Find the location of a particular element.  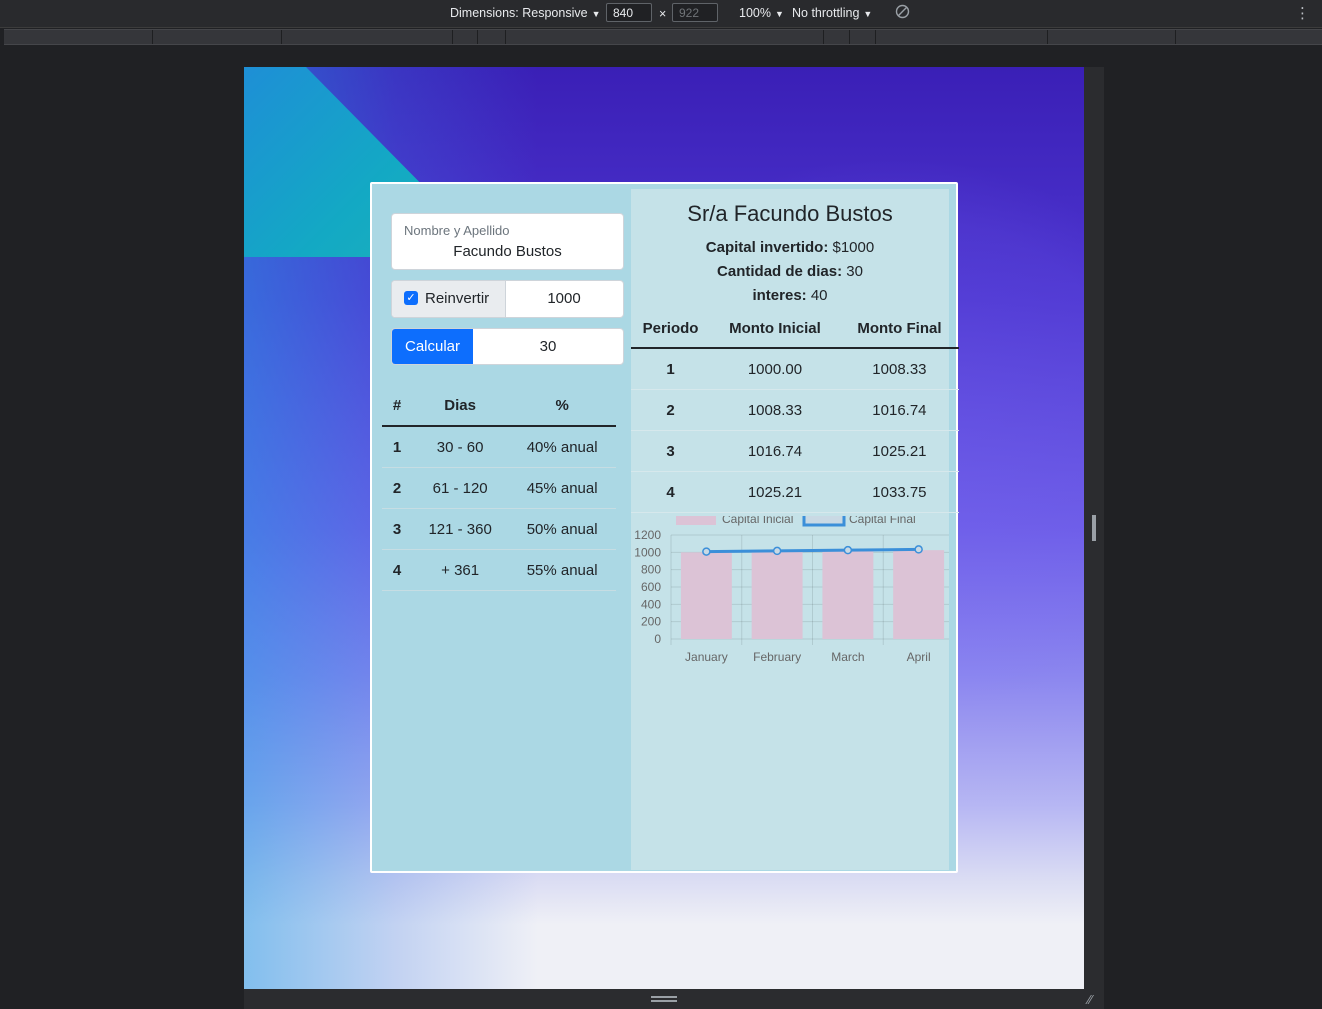

zoom-dropdown: 100% ▼ is located at coordinates (761, 13).